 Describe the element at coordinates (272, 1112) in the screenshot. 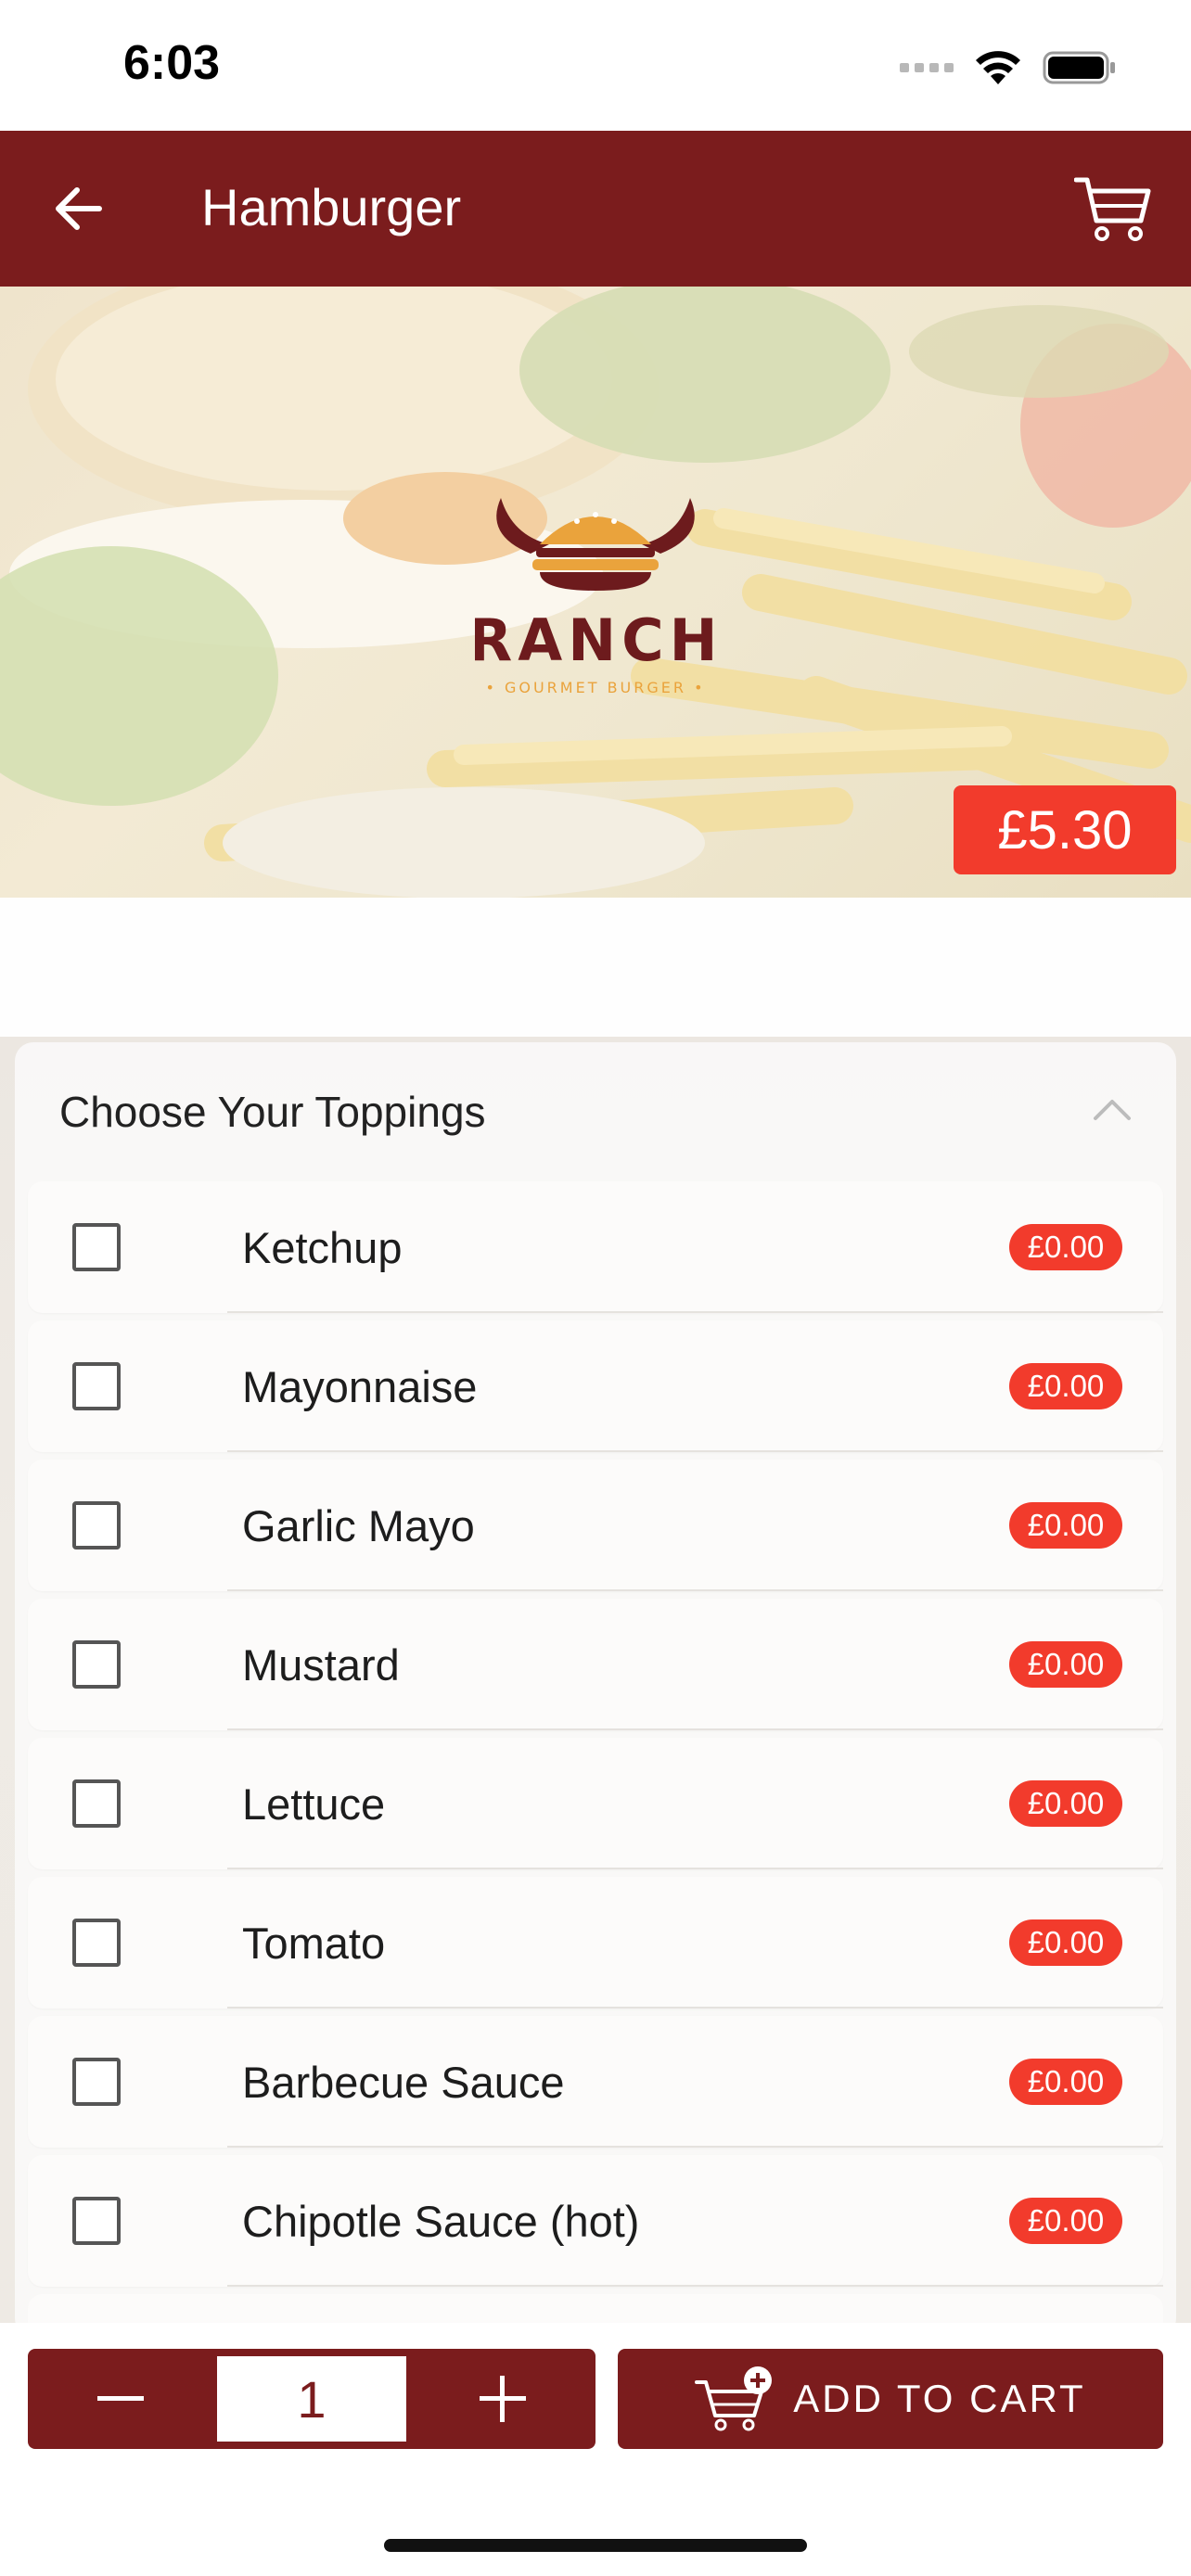

I see `toppings-title: Choose Your Toppings` at that location.